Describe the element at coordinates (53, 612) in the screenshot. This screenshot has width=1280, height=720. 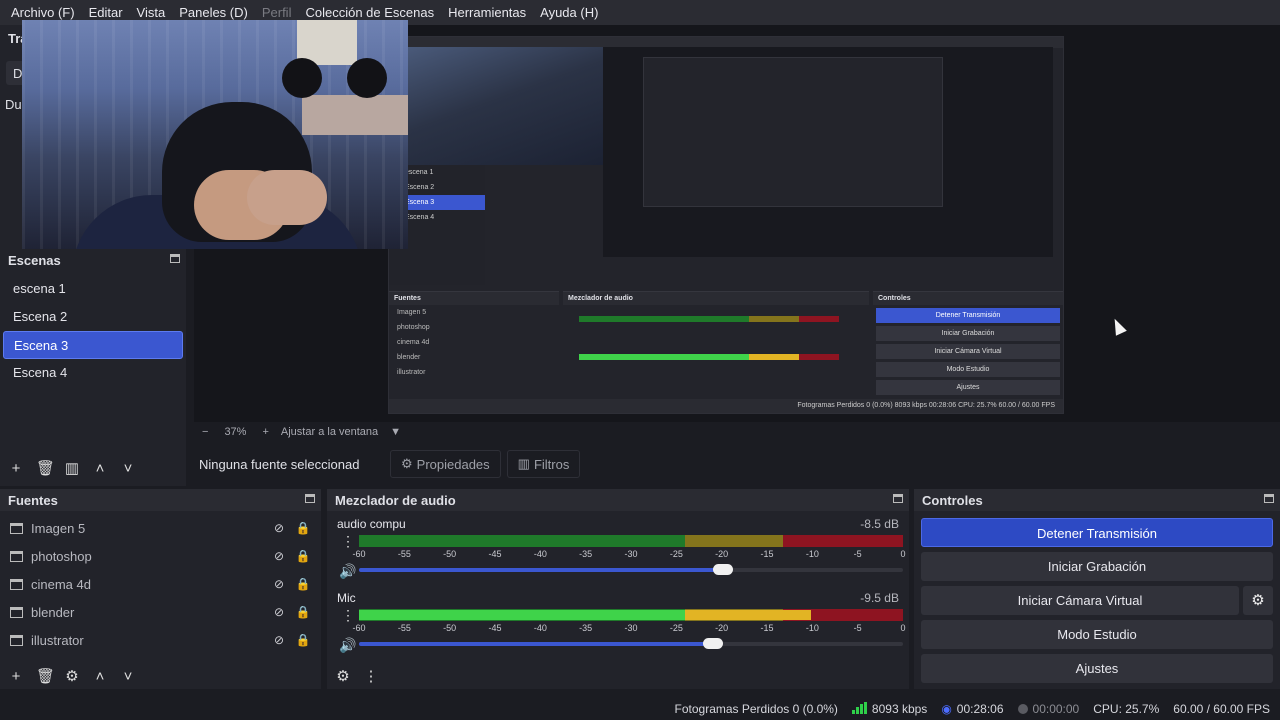
I see `source-name: blender` at that location.